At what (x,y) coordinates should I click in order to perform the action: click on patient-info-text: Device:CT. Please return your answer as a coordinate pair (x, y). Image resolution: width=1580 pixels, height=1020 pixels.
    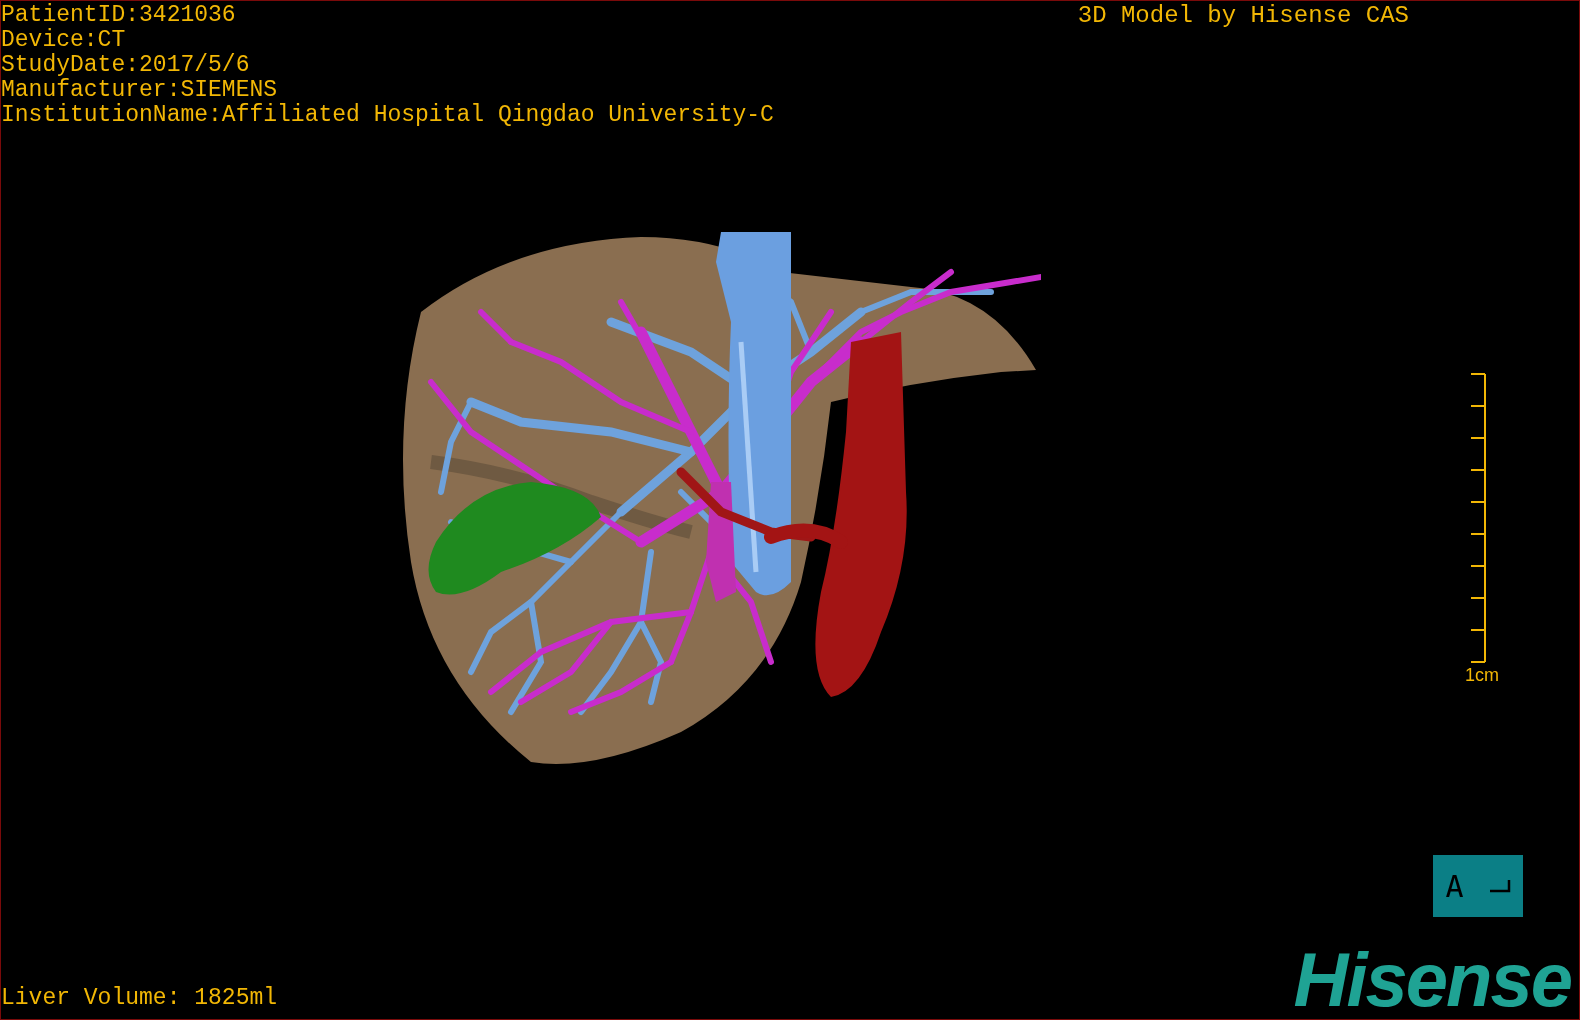
    Looking at the image, I should click on (64, 40).